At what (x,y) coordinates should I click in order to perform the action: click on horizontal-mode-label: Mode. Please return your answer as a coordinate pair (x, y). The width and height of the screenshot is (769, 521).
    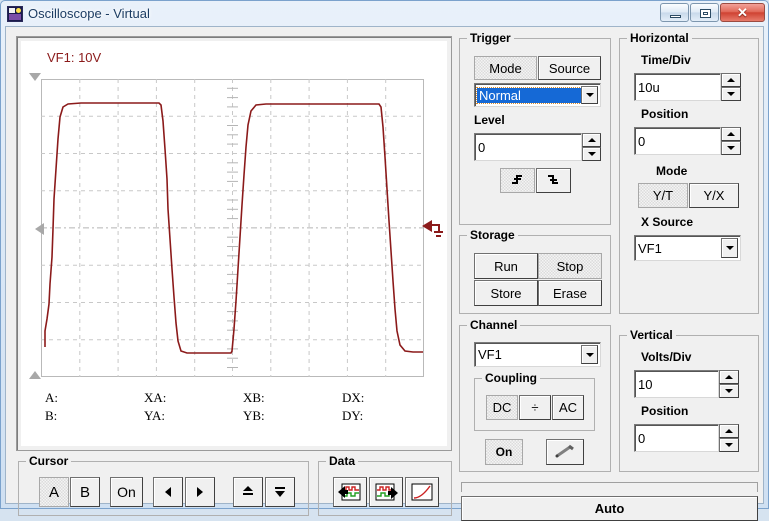
    Looking at the image, I should click on (672, 171).